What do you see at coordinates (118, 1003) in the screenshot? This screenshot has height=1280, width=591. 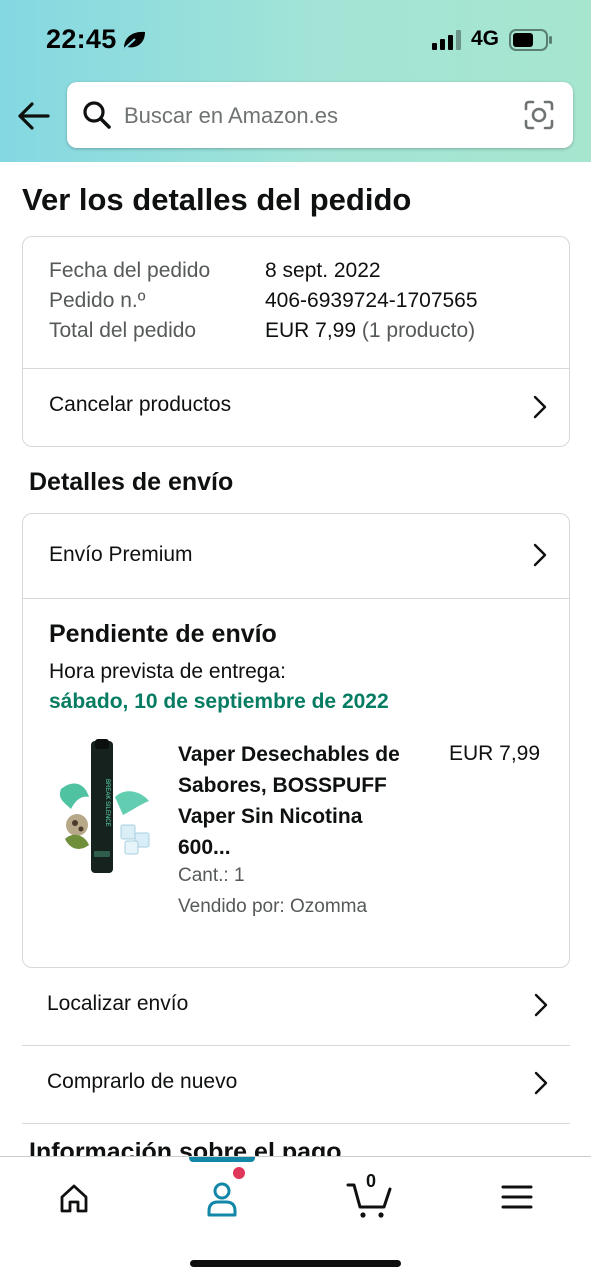 I see `track-shipment-label: Localizar envío` at bounding box center [118, 1003].